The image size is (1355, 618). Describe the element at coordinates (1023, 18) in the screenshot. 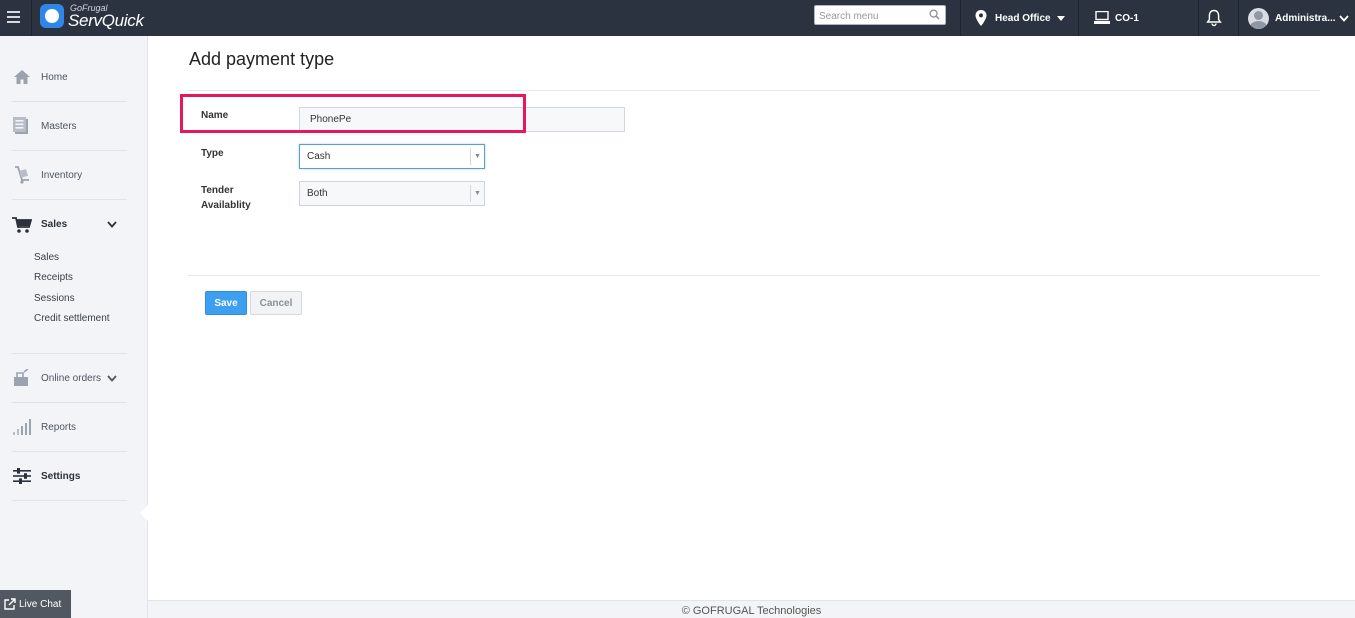

I see `location-label: Head Office` at that location.